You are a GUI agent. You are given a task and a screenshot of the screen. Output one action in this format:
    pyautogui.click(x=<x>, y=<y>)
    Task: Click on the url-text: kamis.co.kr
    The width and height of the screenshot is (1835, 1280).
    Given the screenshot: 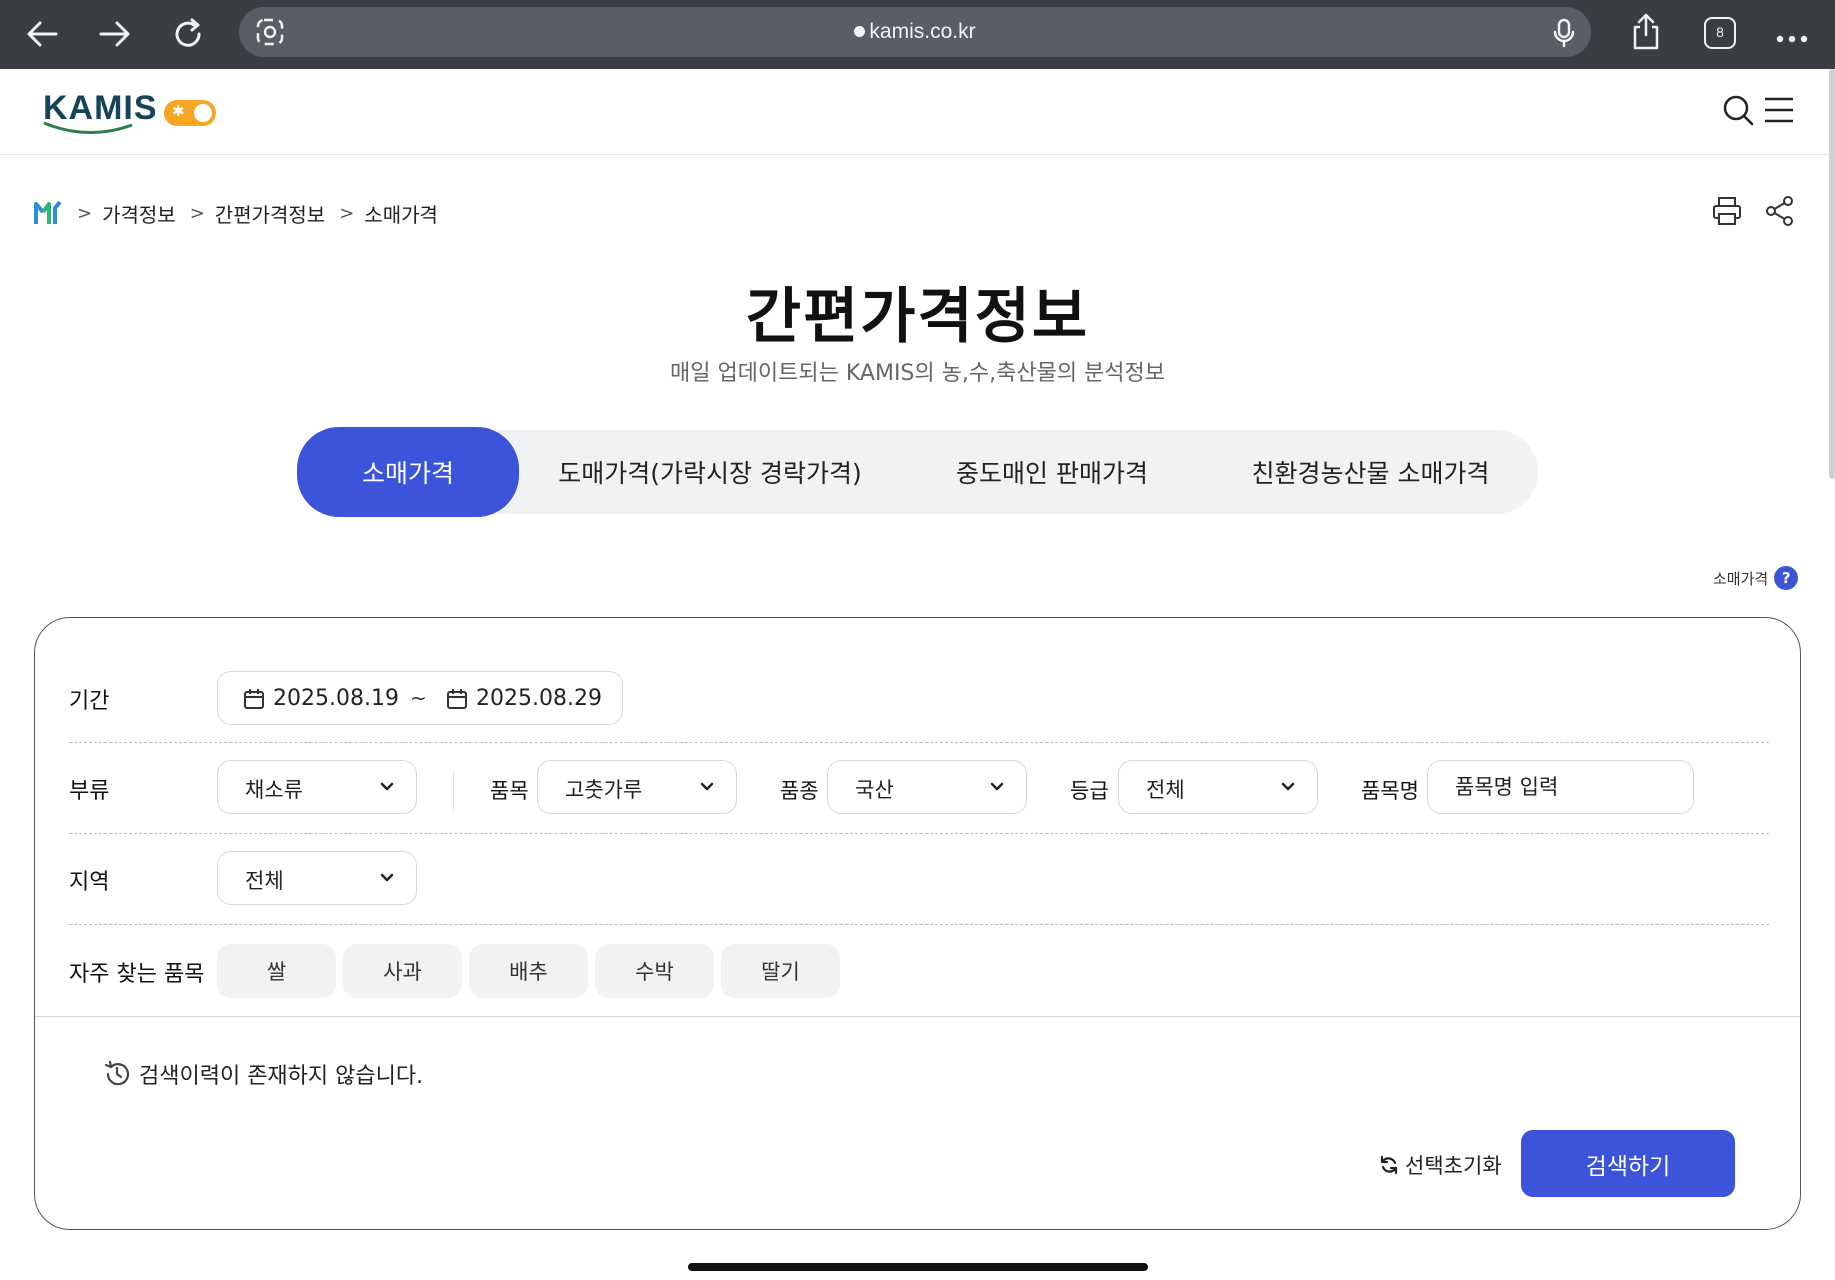 What is the action you would take?
    pyautogui.click(x=915, y=32)
    